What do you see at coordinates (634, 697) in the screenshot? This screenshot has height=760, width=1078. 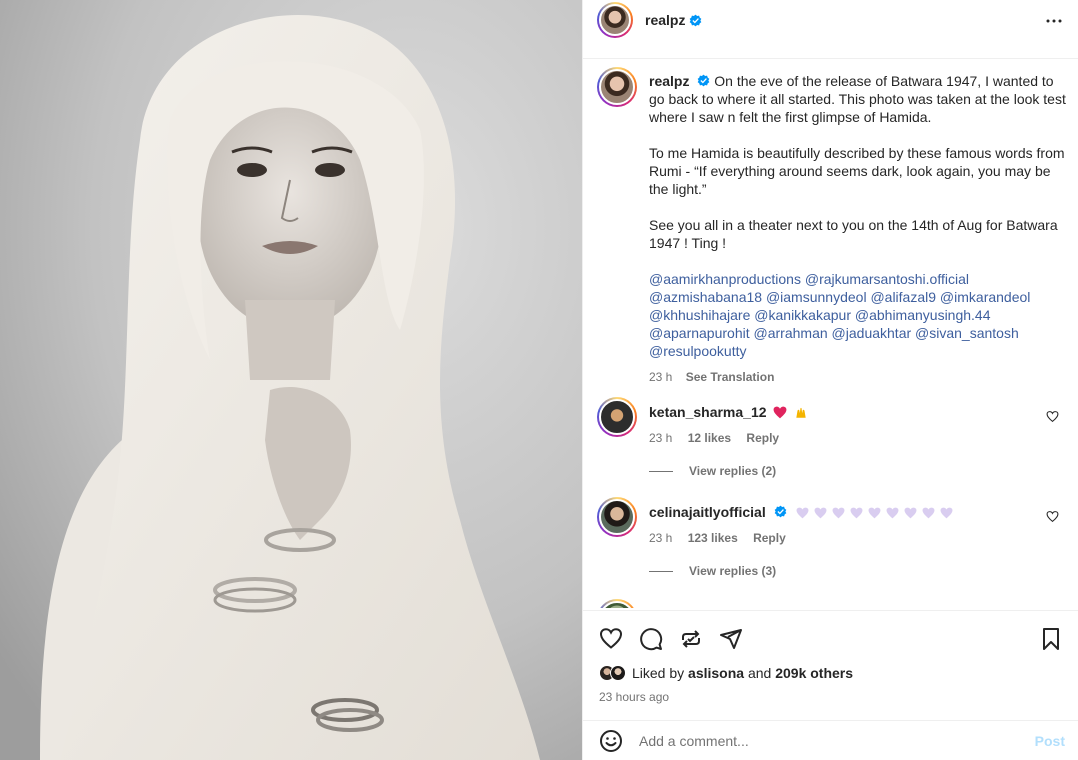 I see `post-time-ago: 23 hours ago` at bounding box center [634, 697].